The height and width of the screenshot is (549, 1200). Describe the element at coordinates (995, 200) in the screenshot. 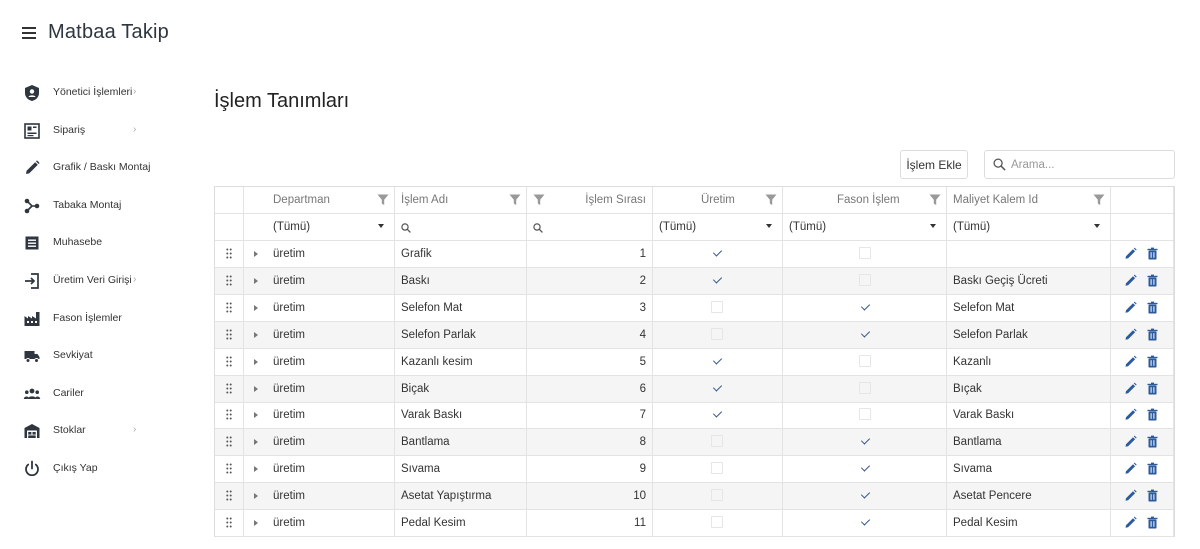

I see `column-header-maliyet: Maliyet Kalem Id` at that location.